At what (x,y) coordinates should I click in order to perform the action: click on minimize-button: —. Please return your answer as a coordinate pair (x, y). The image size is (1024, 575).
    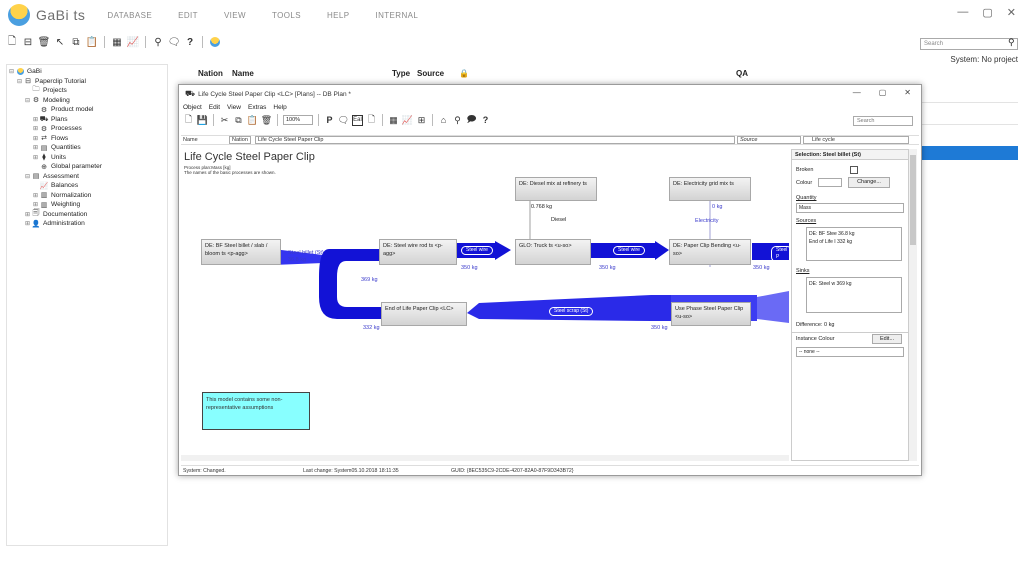
    Looking at the image, I should click on (962, 12).